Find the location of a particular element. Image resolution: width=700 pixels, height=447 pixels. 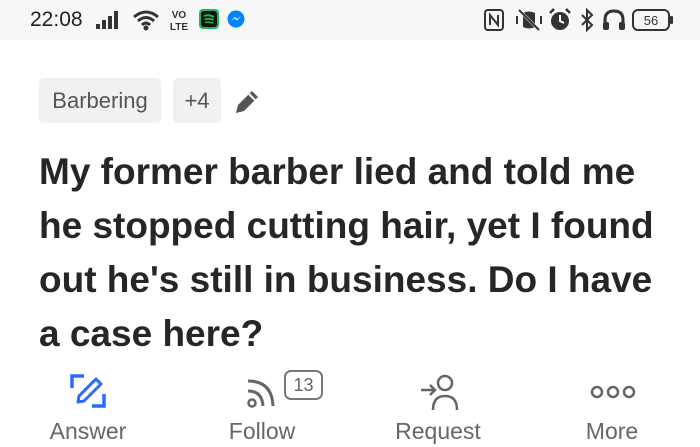

request-person-icon is located at coordinates (440, 392).